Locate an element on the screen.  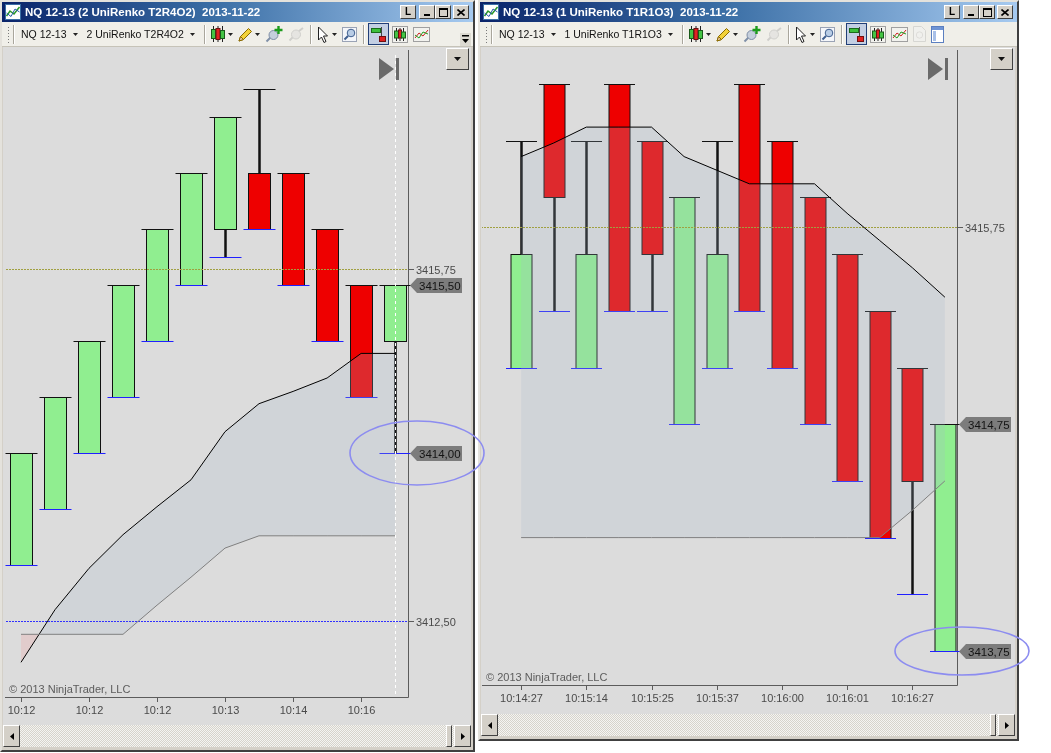
window-icon is located at coordinates (937, 34).